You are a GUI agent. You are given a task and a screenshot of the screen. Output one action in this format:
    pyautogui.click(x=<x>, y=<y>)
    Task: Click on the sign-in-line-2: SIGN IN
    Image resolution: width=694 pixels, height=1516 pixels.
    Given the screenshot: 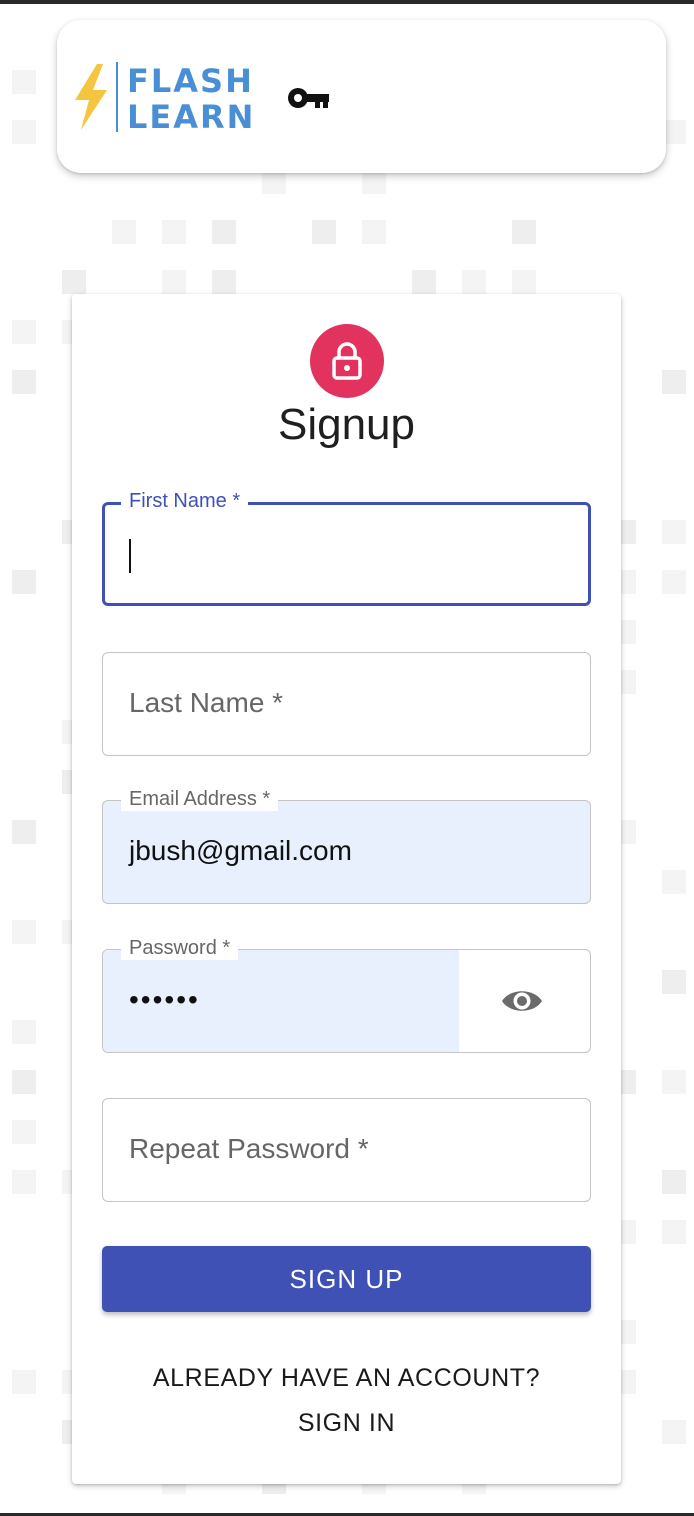 What is the action you would take?
    pyautogui.click(x=346, y=1423)
    